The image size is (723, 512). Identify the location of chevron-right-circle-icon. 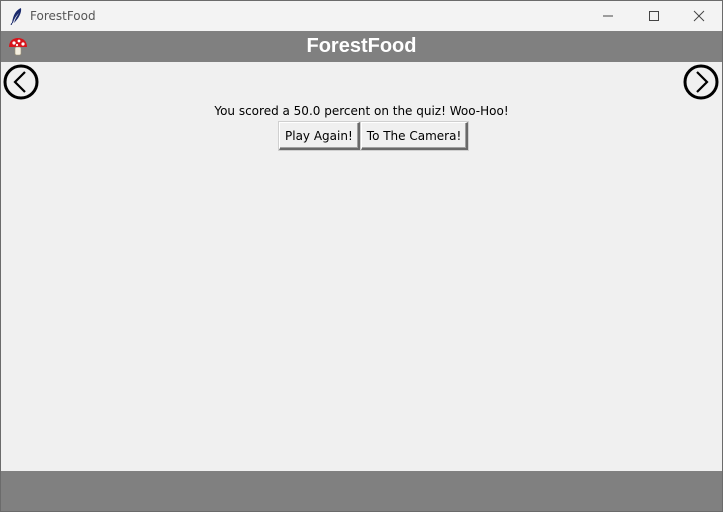
(701, 84).